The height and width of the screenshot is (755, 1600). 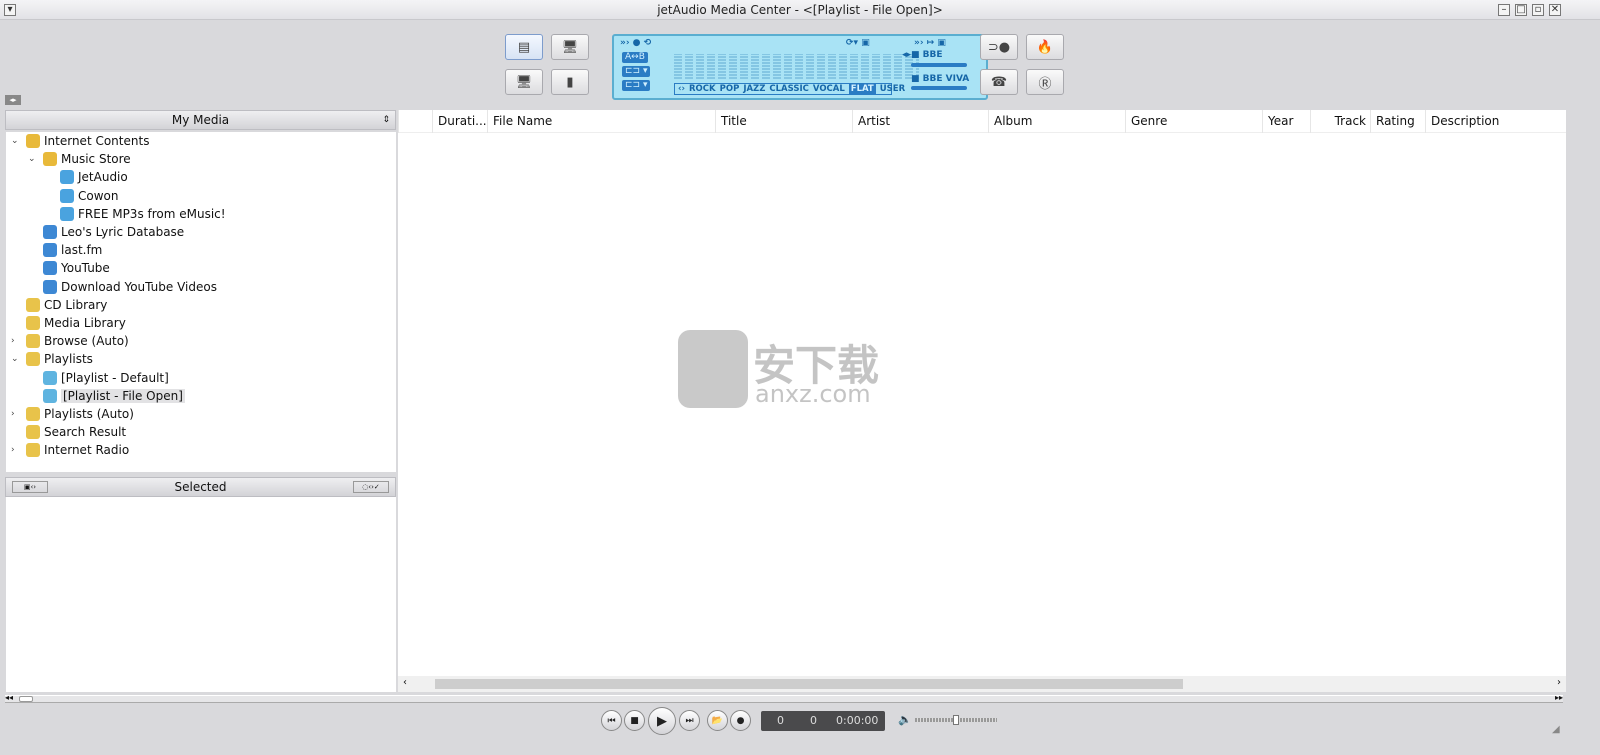 I want to click on eq-preset-flat: FLAT, so click(x=862, y=89).